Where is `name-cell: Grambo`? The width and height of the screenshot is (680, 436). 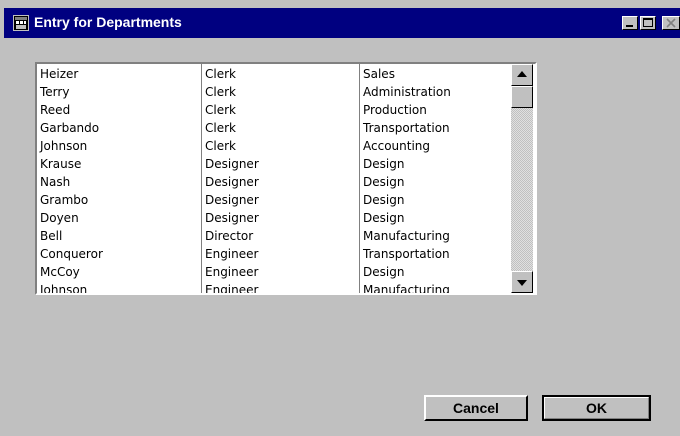 name-cell: Grambo is located at coordinates (64, 200).